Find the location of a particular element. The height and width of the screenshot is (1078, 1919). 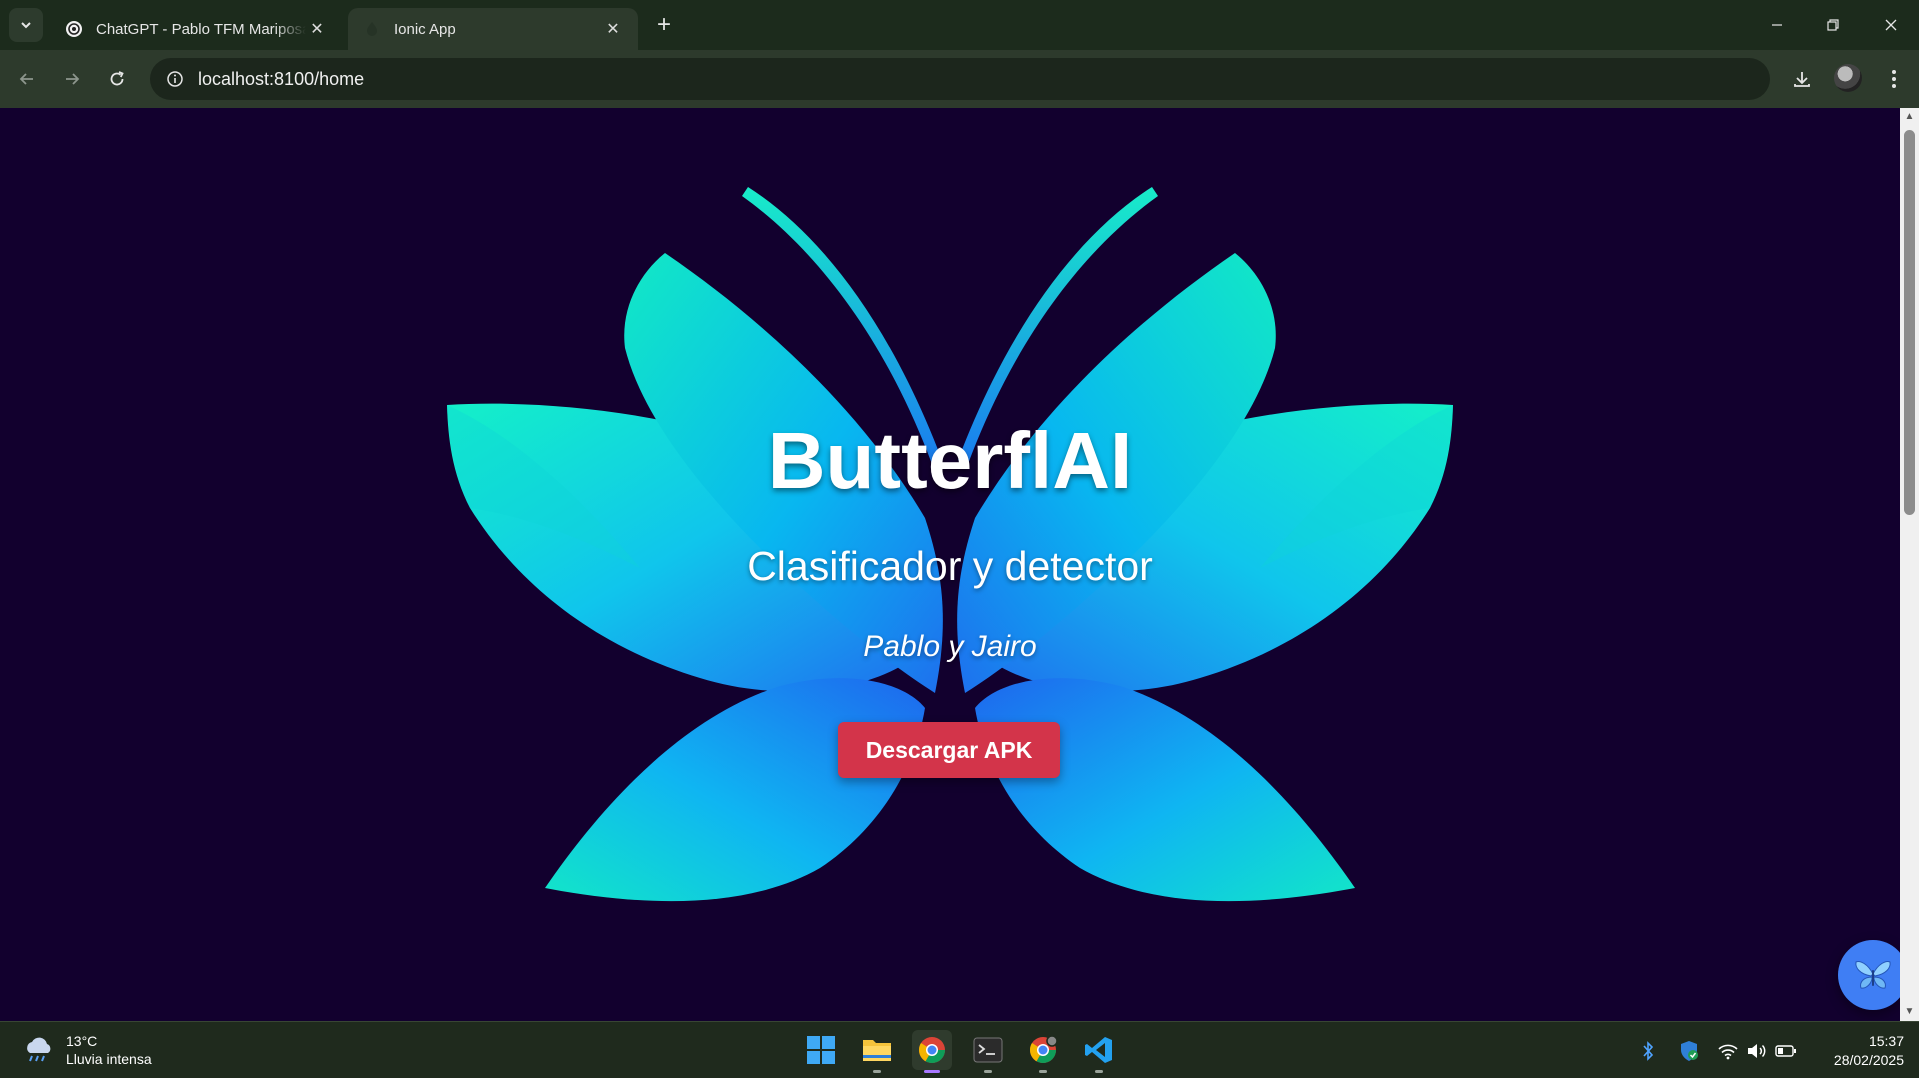

volume-icon is located at coordinates (1757, 1051).